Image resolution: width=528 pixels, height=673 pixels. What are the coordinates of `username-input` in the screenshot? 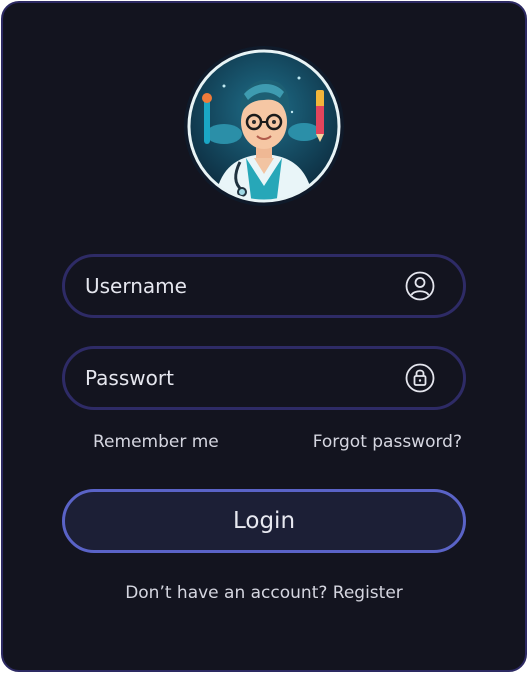 It's located at (240, 286).